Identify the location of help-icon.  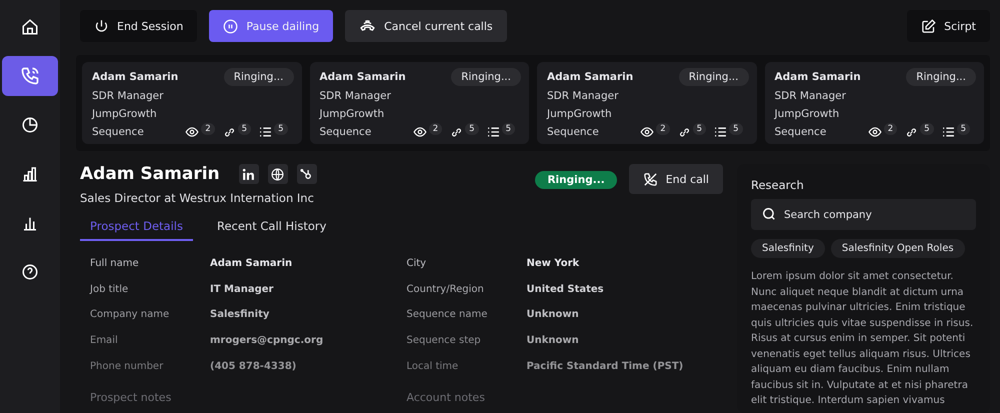
(30, 272).